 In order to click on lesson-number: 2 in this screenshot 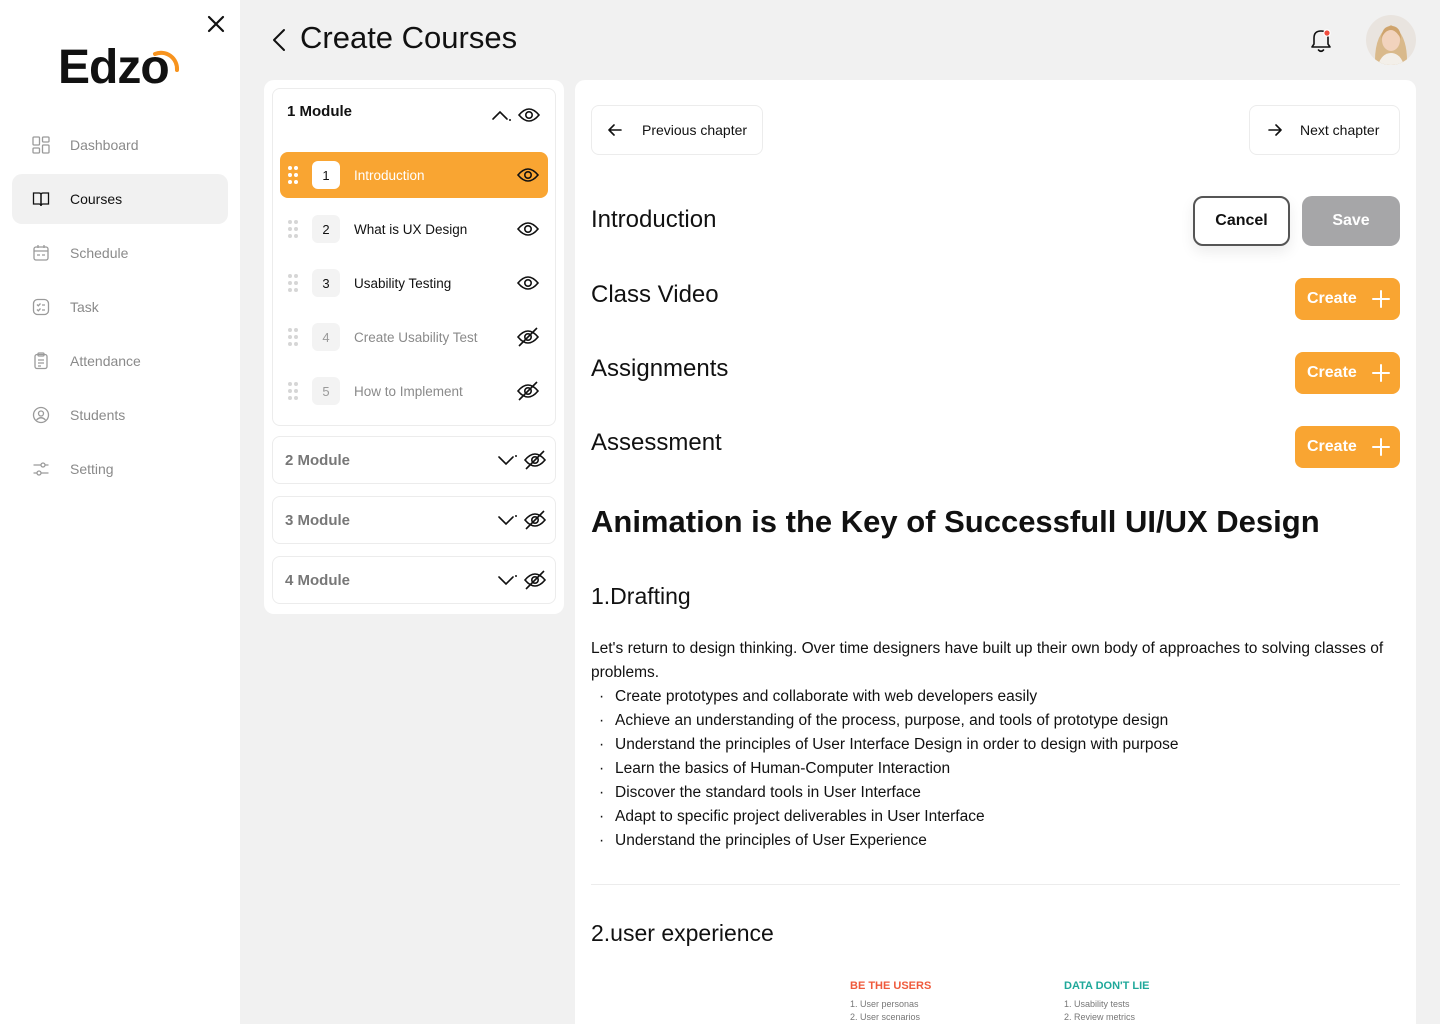, I will do `click(326, 229)`.